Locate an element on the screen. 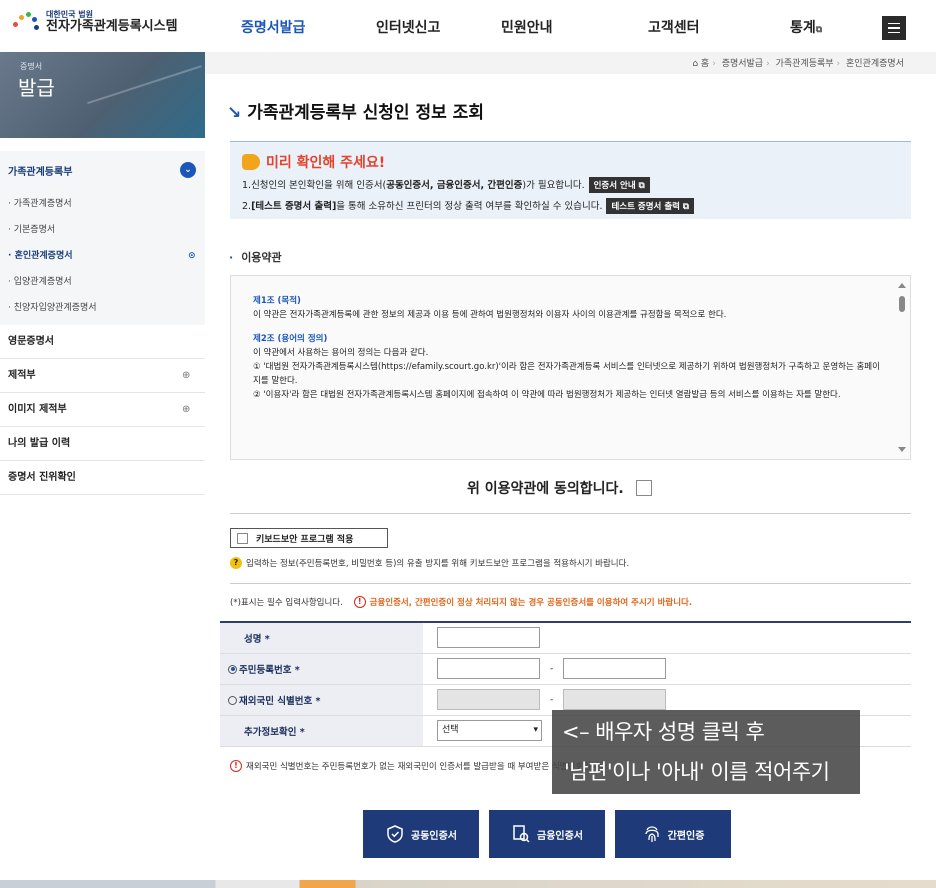 The height and width of the screenshot is (888, 936). test-print-button: 테스트 증명서 출력 ⧉ is located at coordinates (650, 206).